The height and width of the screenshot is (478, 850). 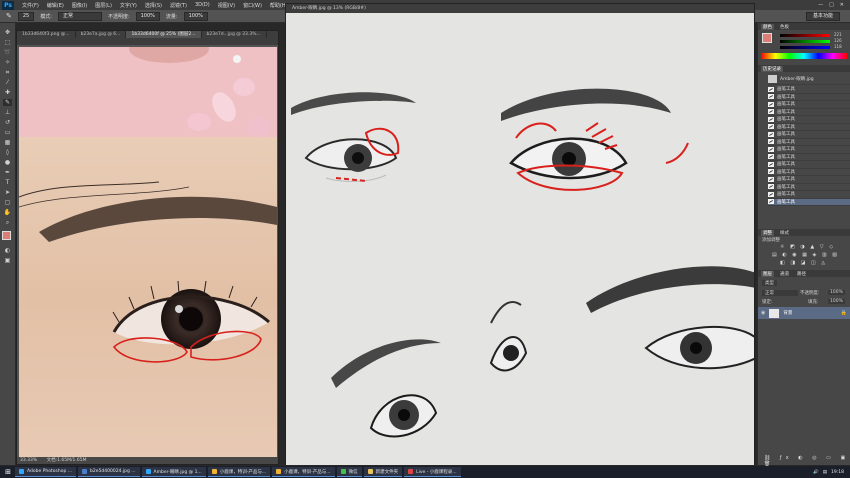 I want to click on pen-icon: ✒, so click(x=7, y=172).